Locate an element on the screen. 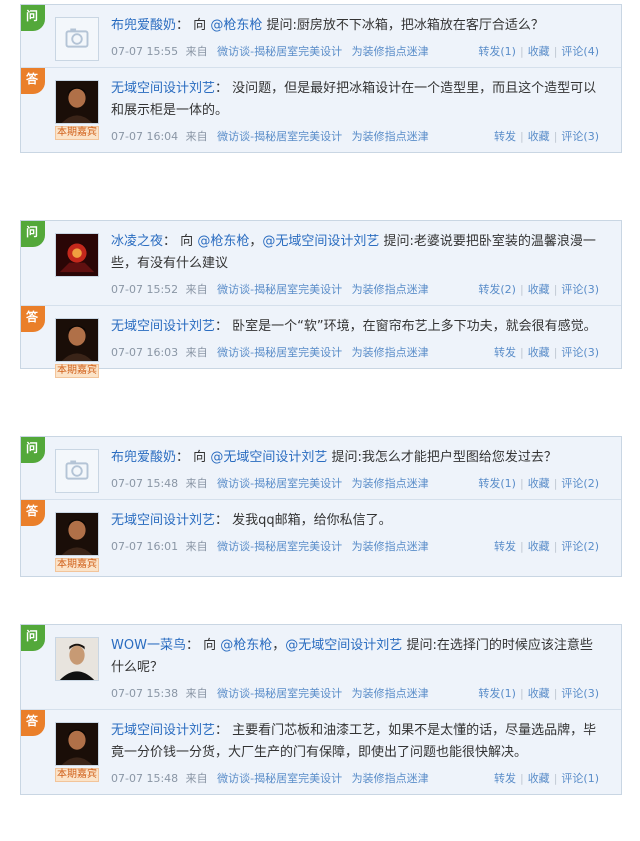 The image size is (640, 841). question-text: 厨房放不下冰箱，把冰箱放在客厅合适么？ is located at coordinates (420, 25).